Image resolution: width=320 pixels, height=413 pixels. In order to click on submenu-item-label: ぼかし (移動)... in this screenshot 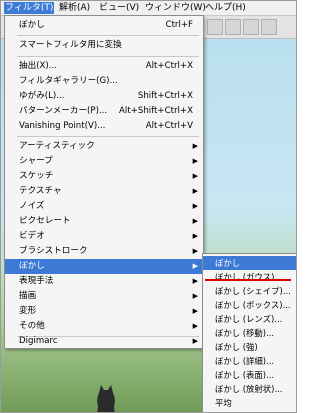, I will do `click(245, 333)`.